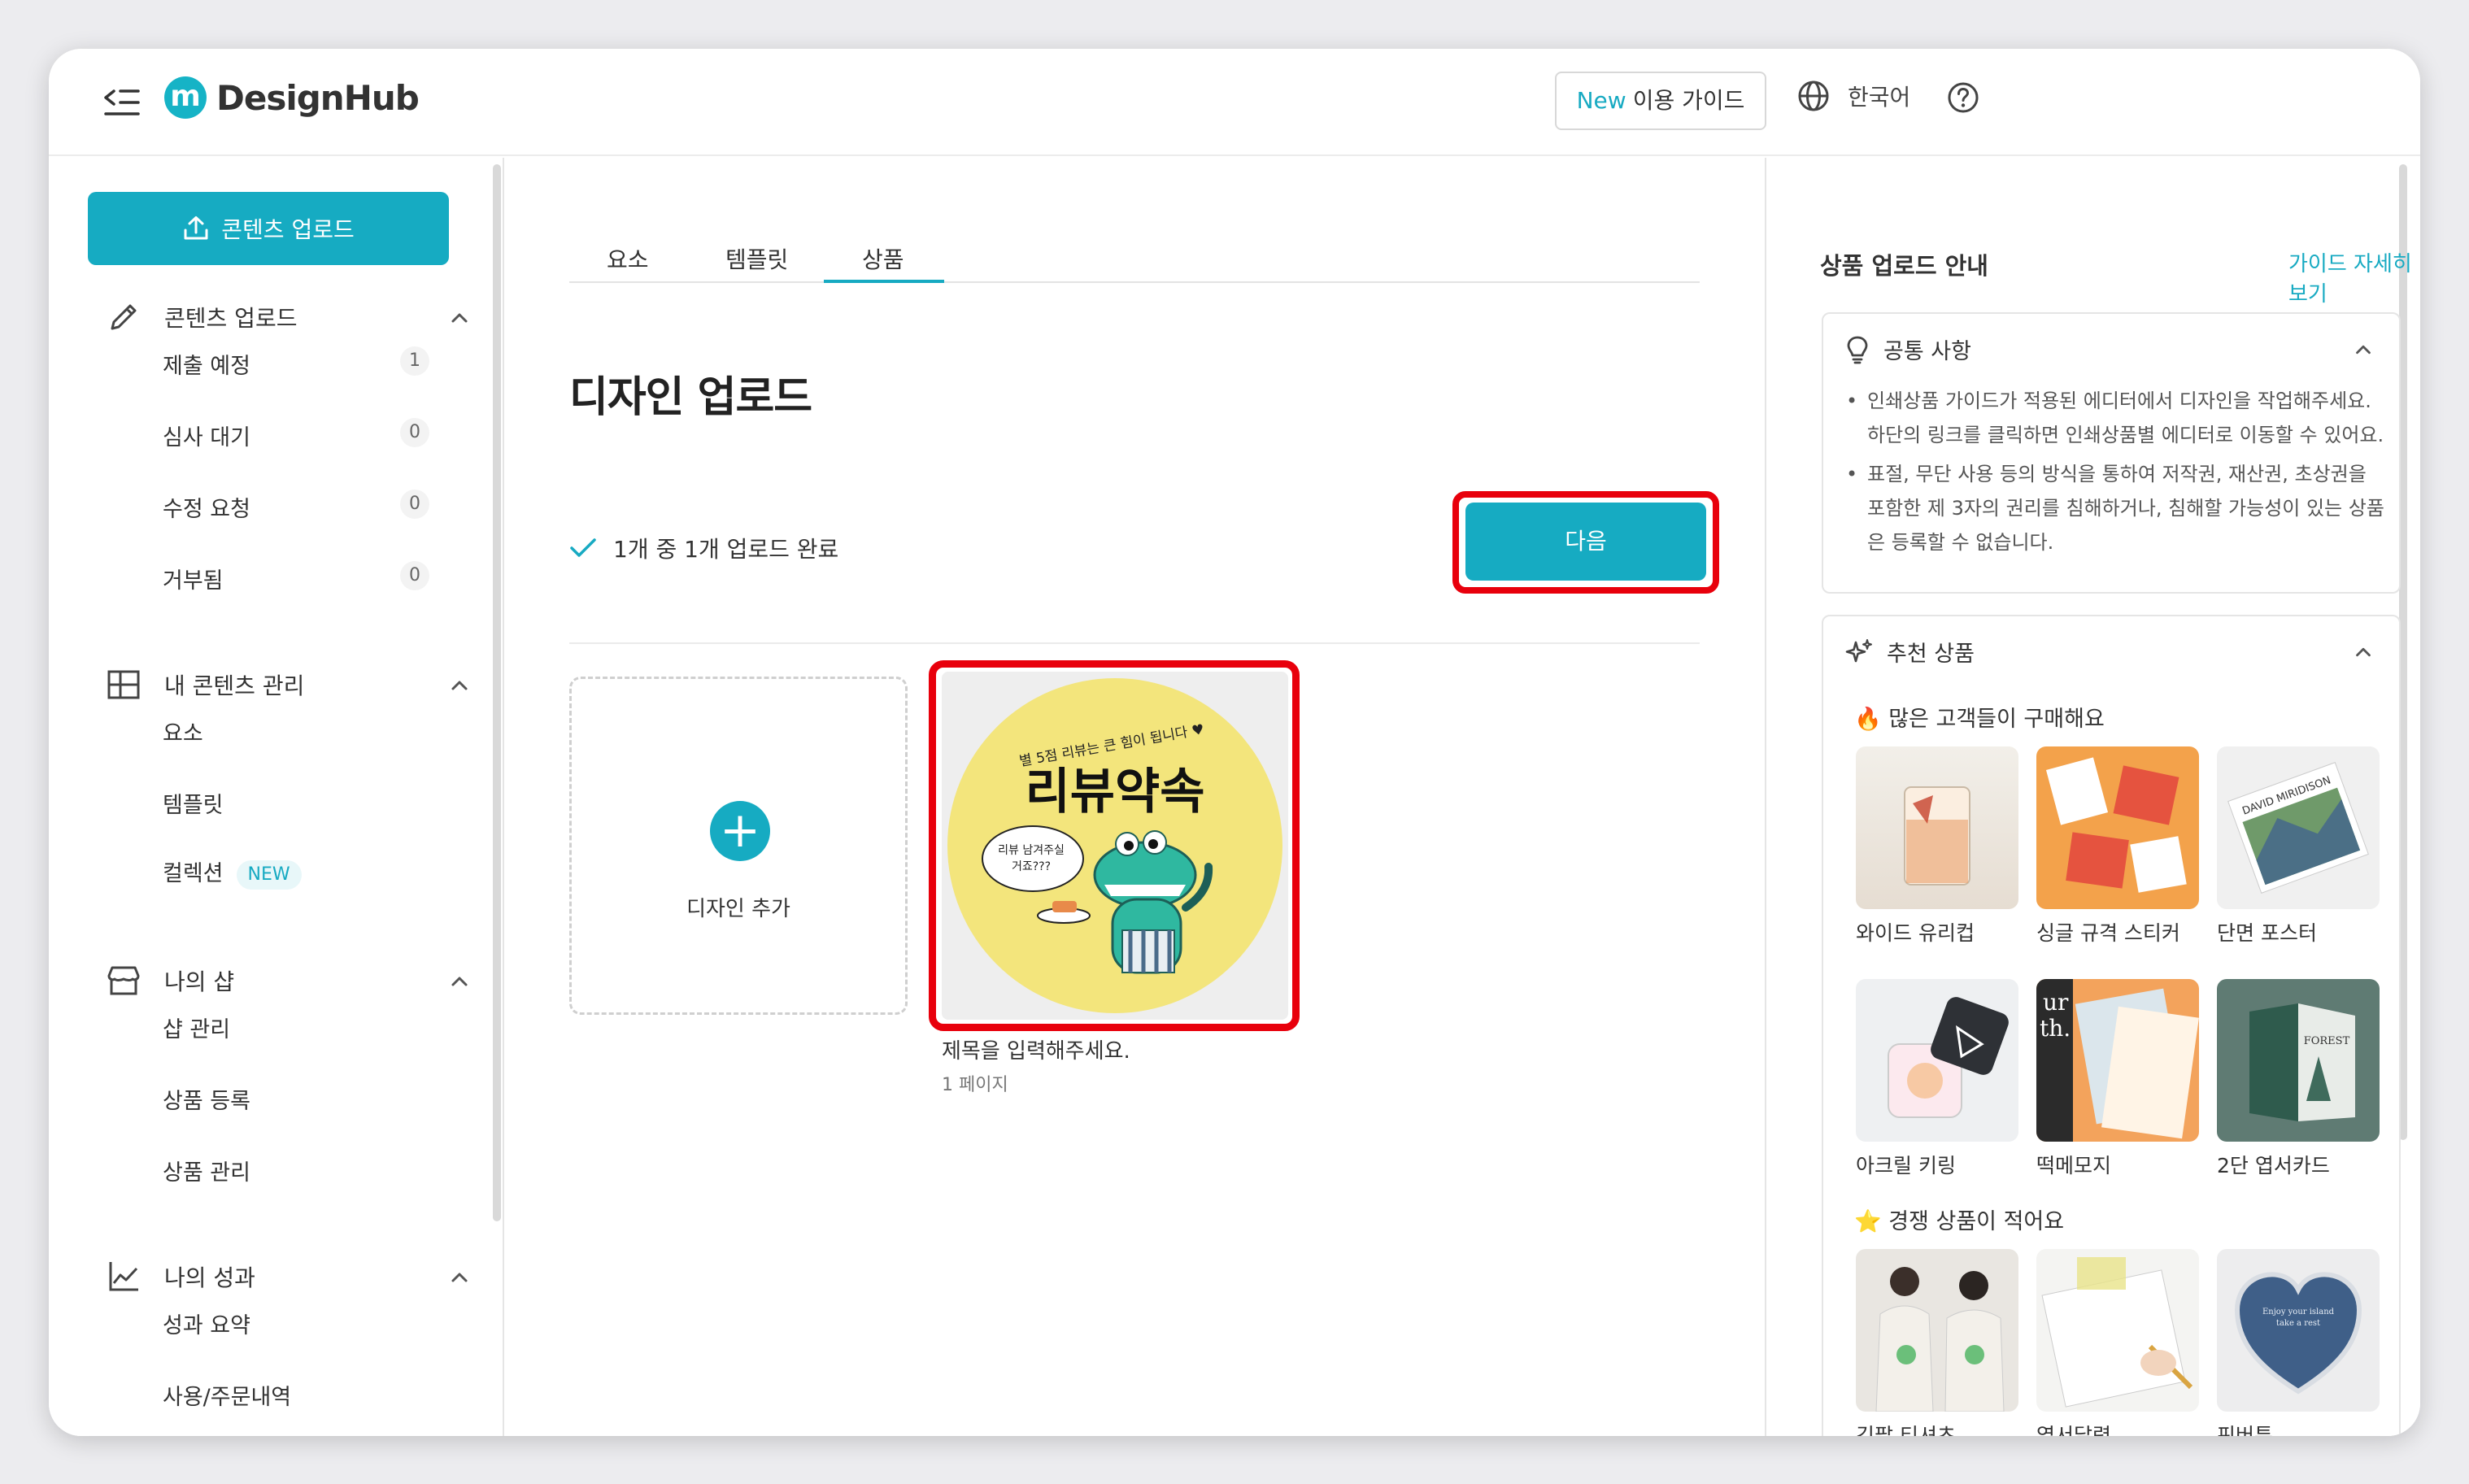  What do you see at coordinates (206, 435) in the screenshot?
I see `sidebar-item-review-pending: 심사 대기` at bounding box center [206, 435].